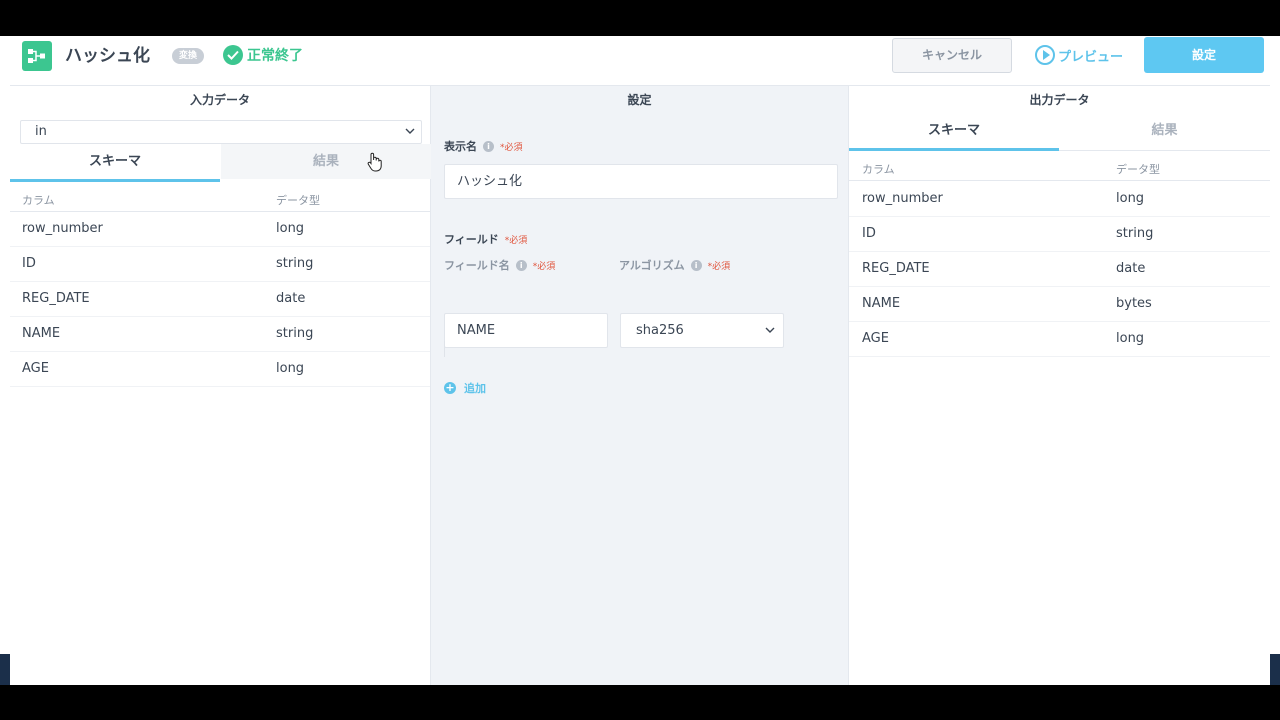 The width and height of the screenshot is (1280, 720). I want to click on flow-node-icon, so click(37, 56).